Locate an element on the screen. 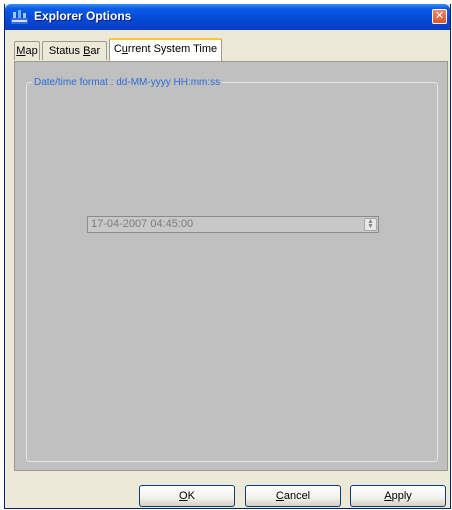  spinner-arrows-icon: ▲ ▼ is located at coordinates (370, 224).